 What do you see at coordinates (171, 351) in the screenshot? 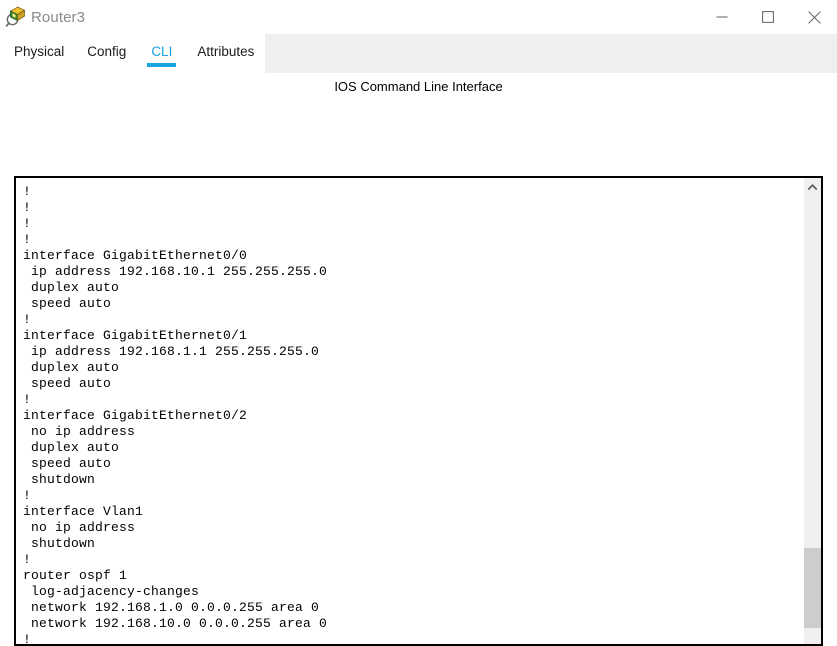
I see `terminal-line: ip address 192.168.1.1 255.255.255.0` at bounding box center [171, 351].